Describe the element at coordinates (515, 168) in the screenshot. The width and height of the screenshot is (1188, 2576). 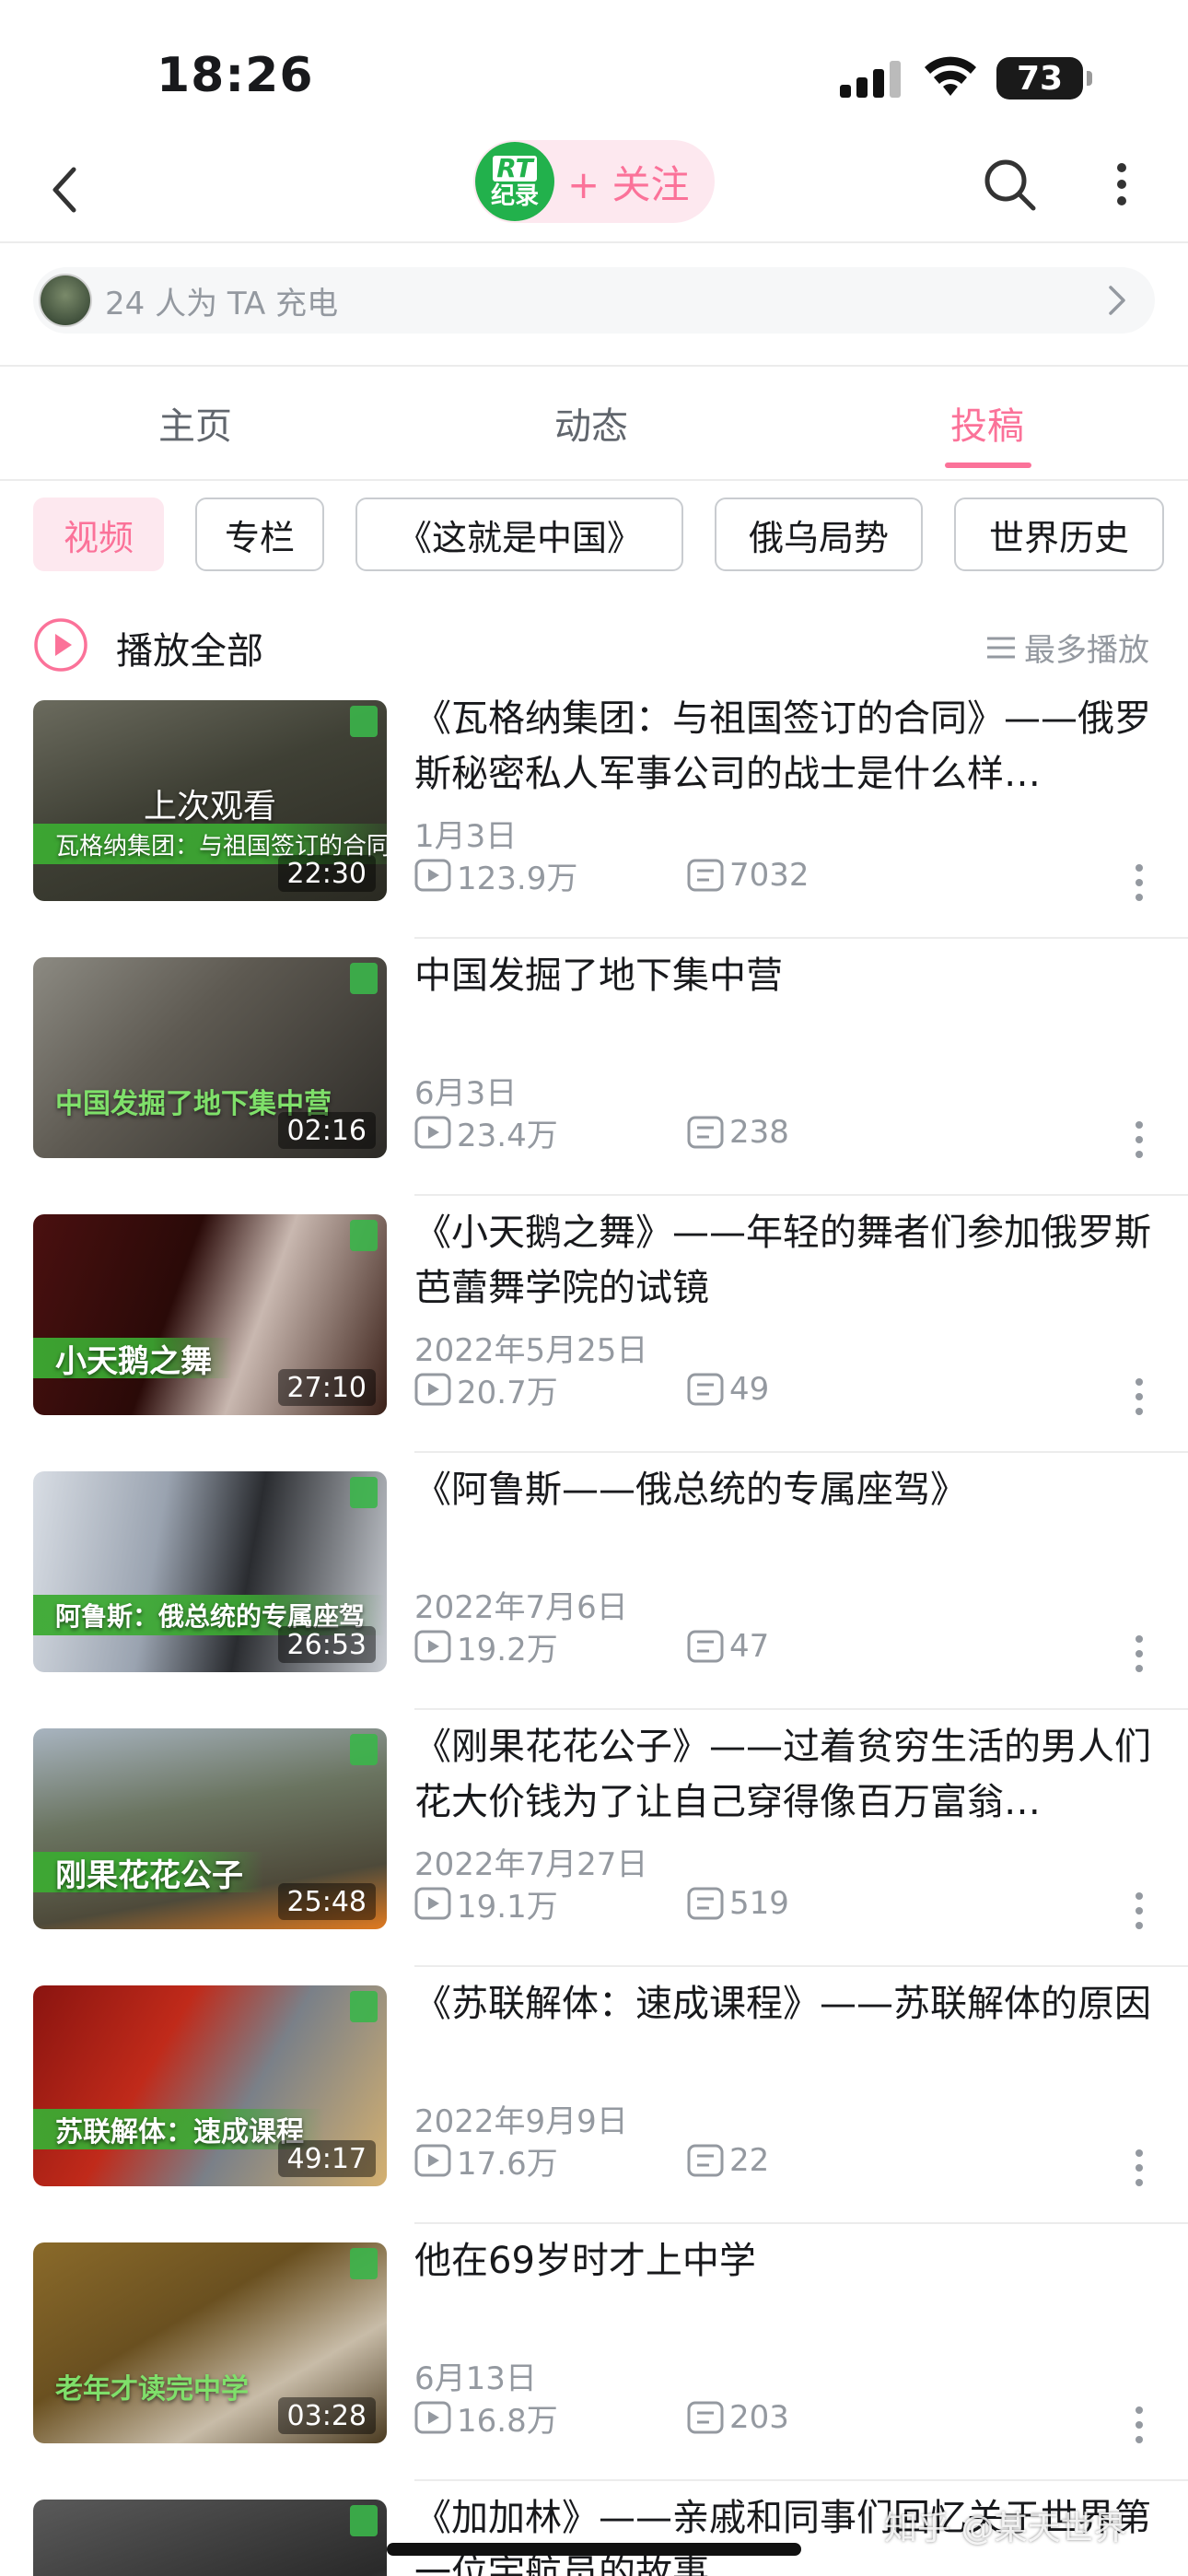
I see `channel-logo-rt: RT` at that location.